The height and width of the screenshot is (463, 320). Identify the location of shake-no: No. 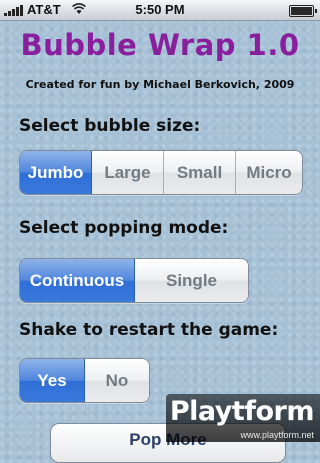
(117, 380).